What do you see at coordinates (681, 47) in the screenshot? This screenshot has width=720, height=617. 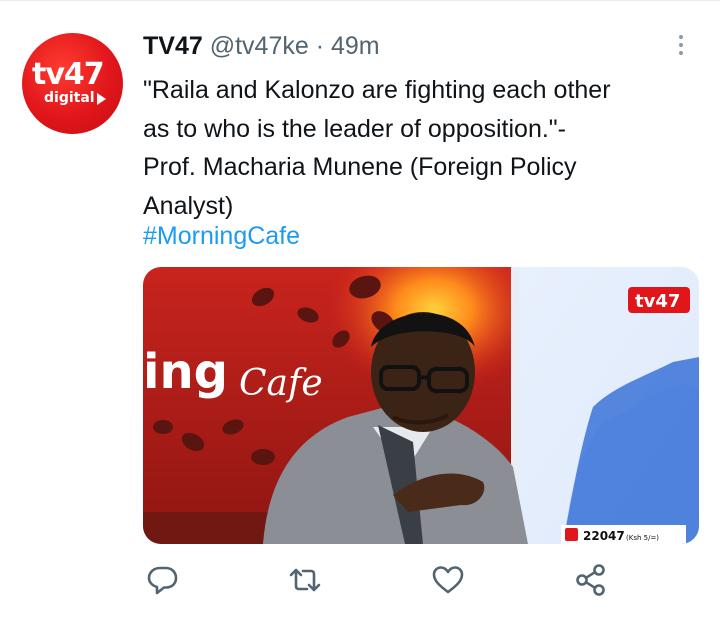 I see `more-options-icon` at bounding box center [681, 47].